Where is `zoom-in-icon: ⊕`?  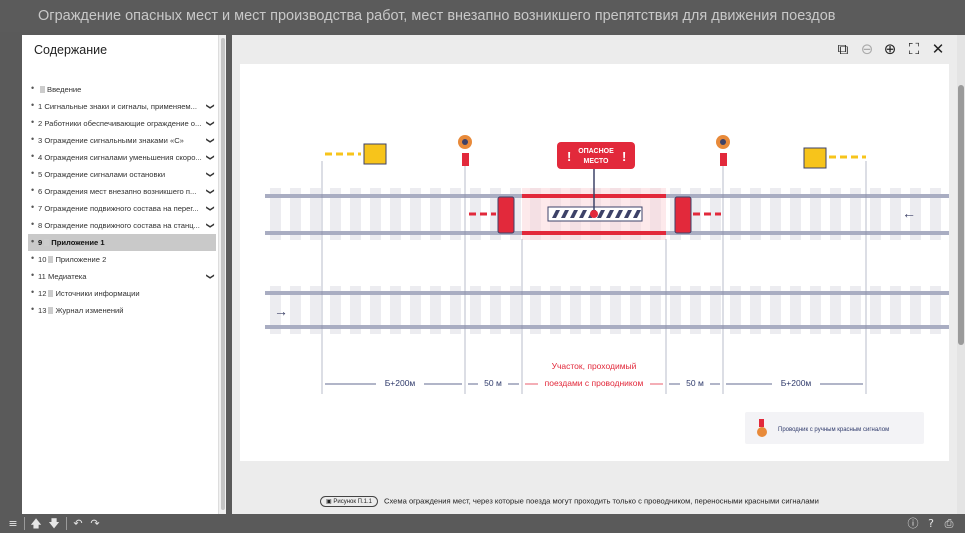 zoom-in-icon: ⊕ is located at coordinates (890, 49).